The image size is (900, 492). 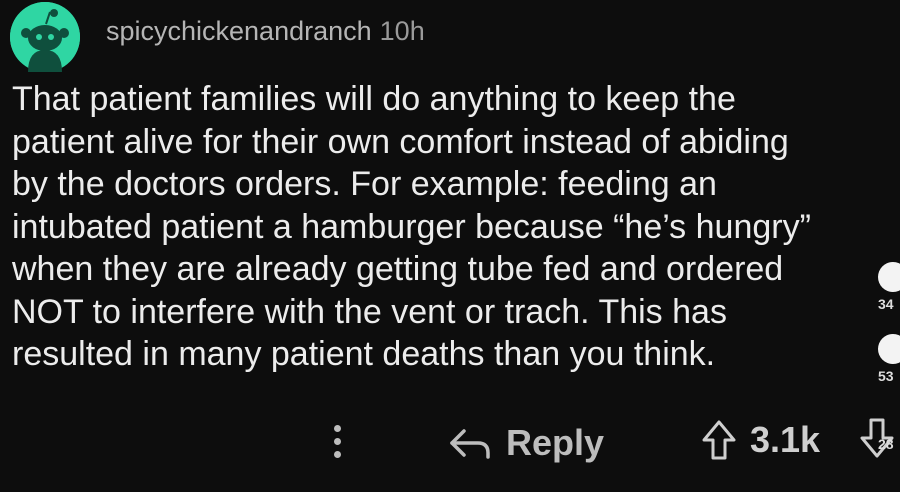 I want to click on username: spicychickenandranch, so click(x=239, y=31).